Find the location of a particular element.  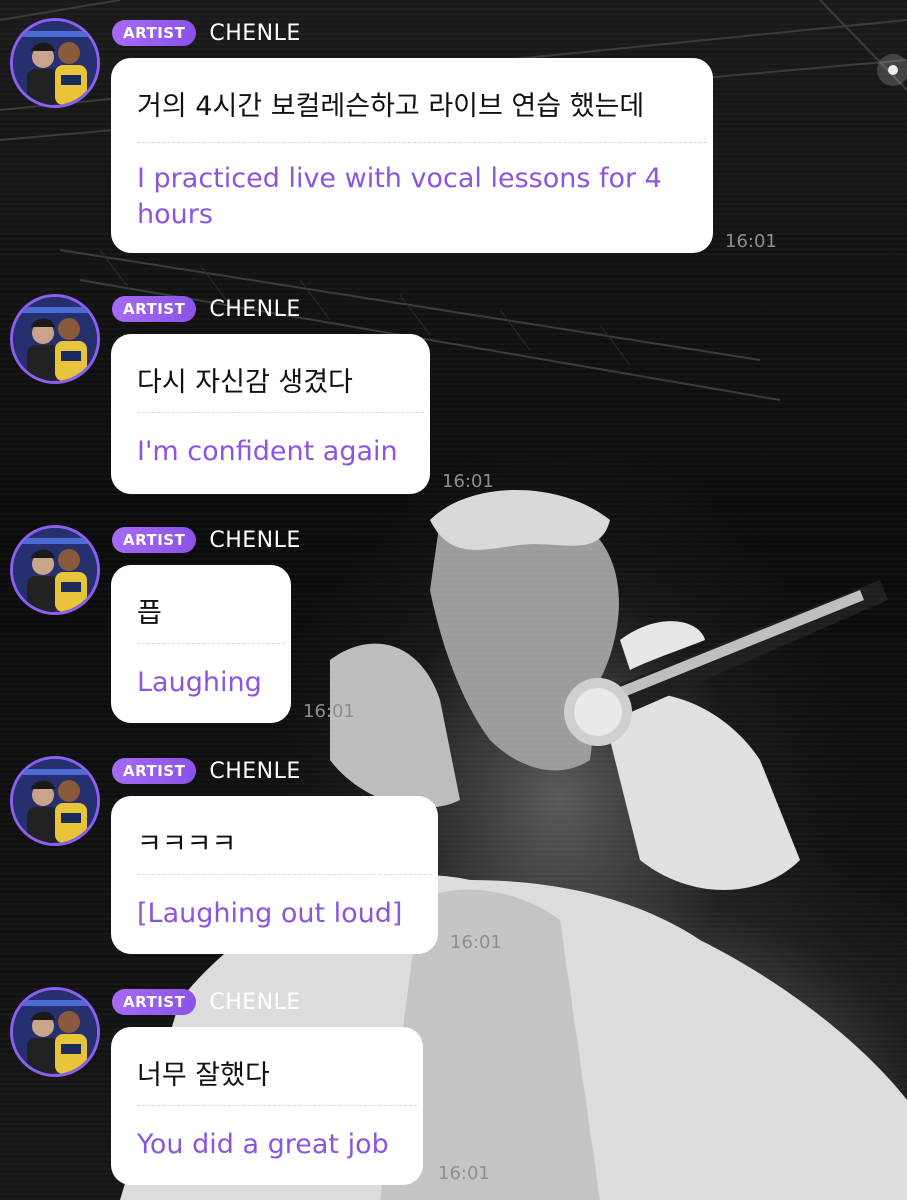

message-text-translation: You did a great job is located at coordinates (263, 1144).